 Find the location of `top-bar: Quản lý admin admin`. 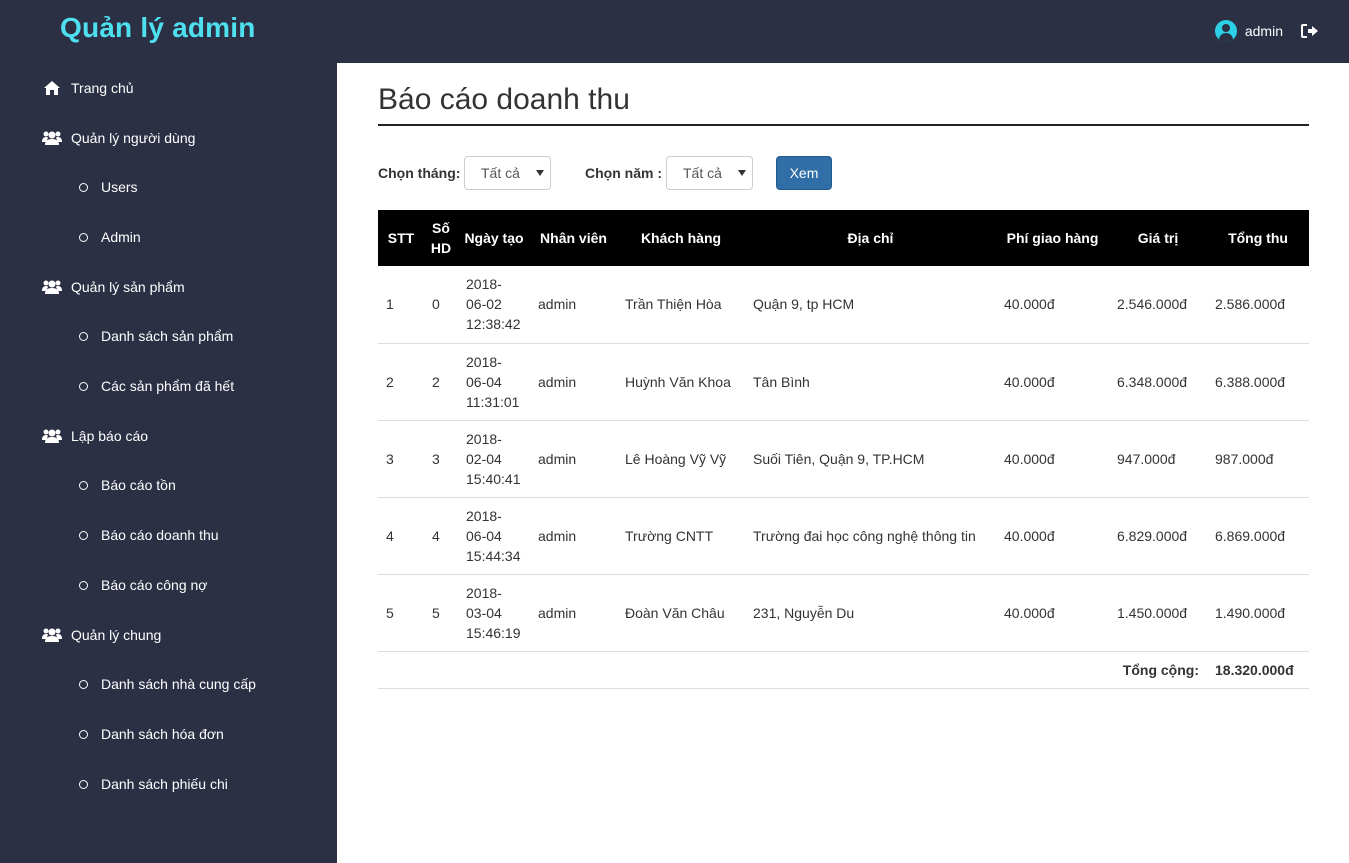

top-bar: Quản lý admin admin is located at coordinates (674, 31).